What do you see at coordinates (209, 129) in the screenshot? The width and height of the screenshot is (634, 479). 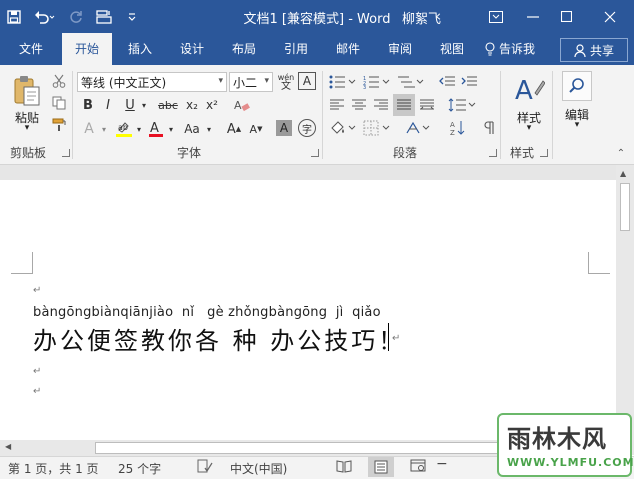 I see `change-case-dropdown-icon: ▾` at bounding box center [209, 129].